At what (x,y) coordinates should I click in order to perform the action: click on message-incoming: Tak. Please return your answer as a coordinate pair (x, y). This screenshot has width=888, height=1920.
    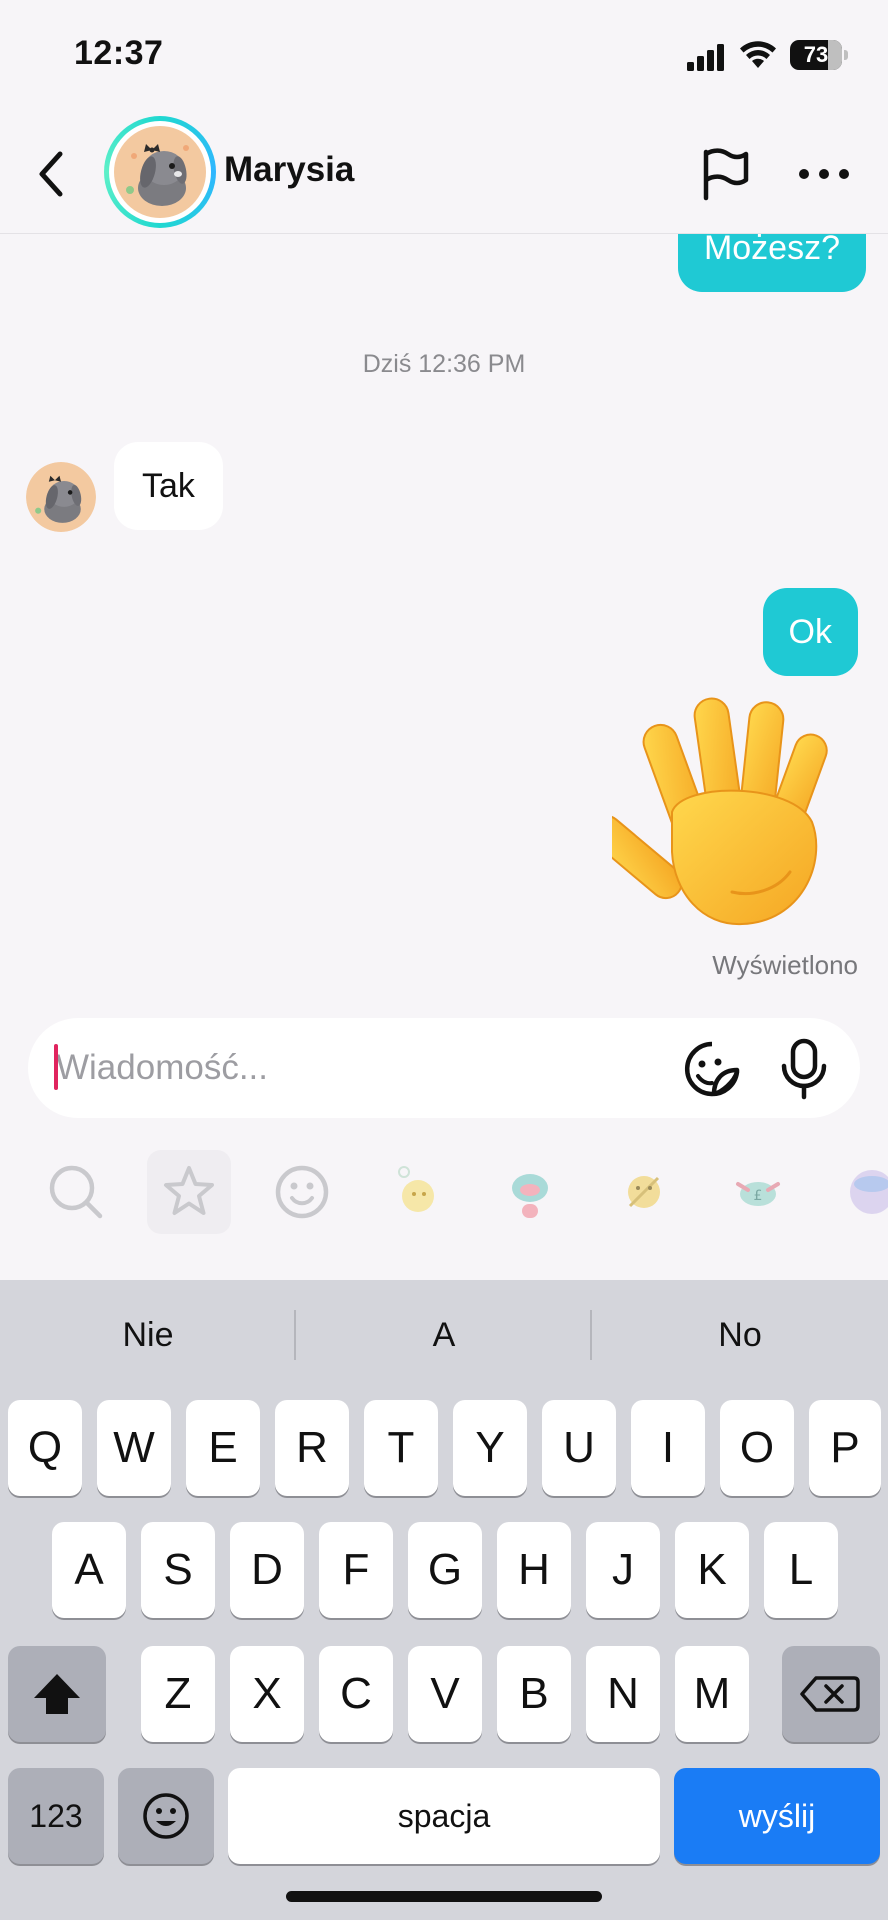
    Looking at the image, I should click on (168, 486).